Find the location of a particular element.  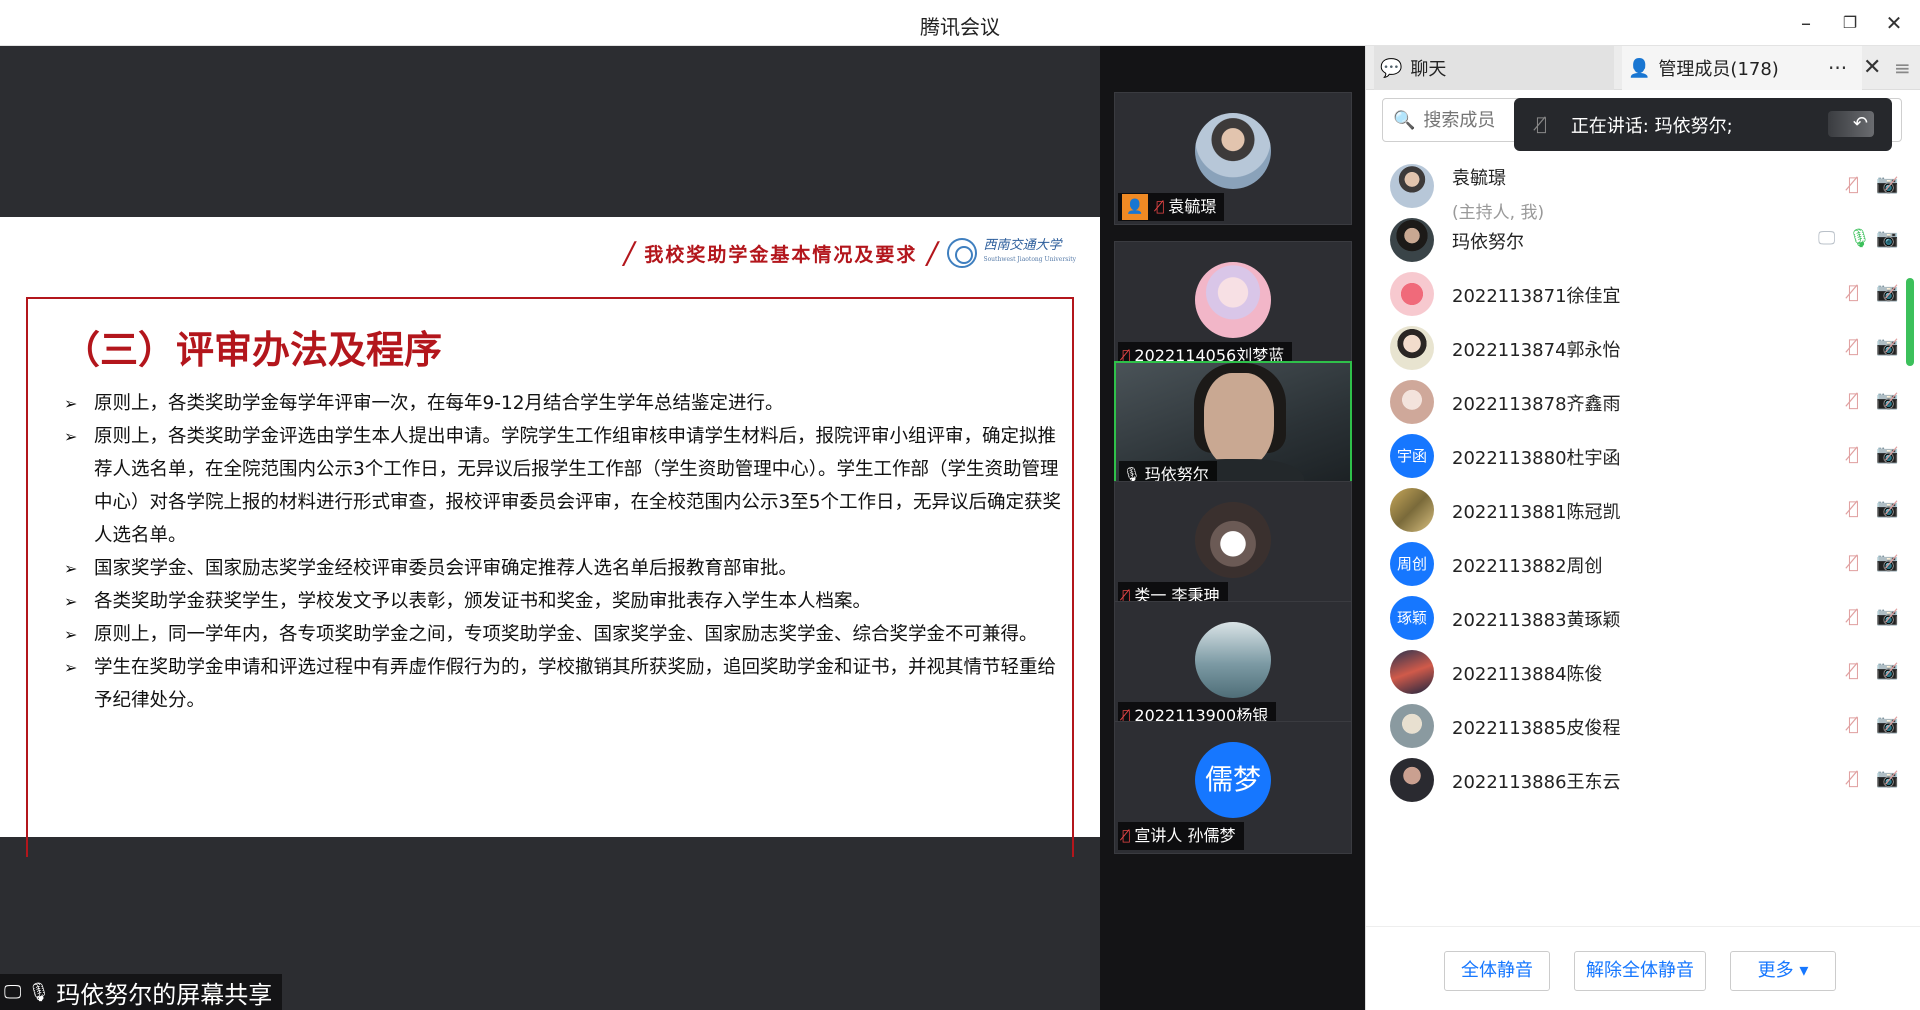

member-row: 2022113881陈冠凯 🎙̸ 📷̸ is located at coordinates (1636, 511).